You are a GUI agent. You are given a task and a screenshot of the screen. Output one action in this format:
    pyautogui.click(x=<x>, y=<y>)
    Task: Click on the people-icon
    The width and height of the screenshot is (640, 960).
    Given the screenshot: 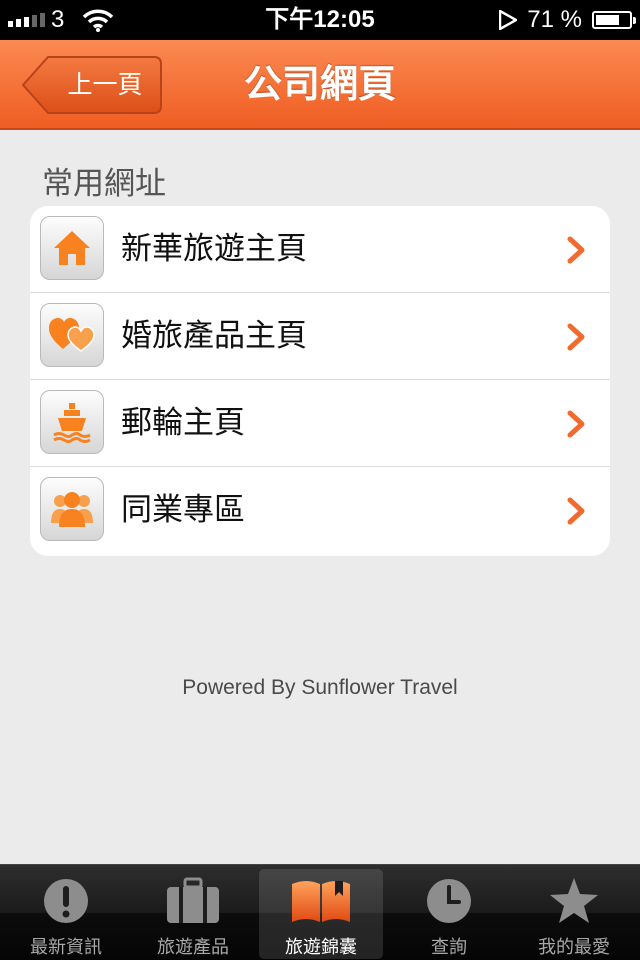 What is the action you would take?
    pyautogui.click(x=72, y=509)
    